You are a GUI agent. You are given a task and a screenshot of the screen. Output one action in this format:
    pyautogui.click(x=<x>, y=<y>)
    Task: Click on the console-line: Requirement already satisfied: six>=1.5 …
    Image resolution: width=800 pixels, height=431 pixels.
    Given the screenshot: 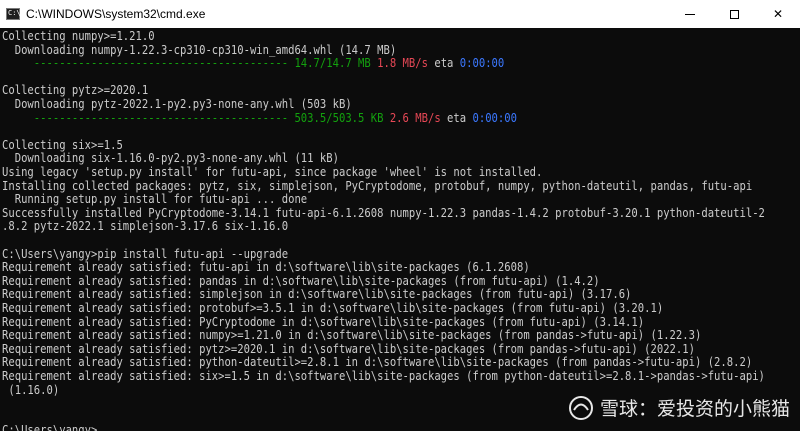 What is the action you would take?
    pyautogui.click(x=383, y=376)
    